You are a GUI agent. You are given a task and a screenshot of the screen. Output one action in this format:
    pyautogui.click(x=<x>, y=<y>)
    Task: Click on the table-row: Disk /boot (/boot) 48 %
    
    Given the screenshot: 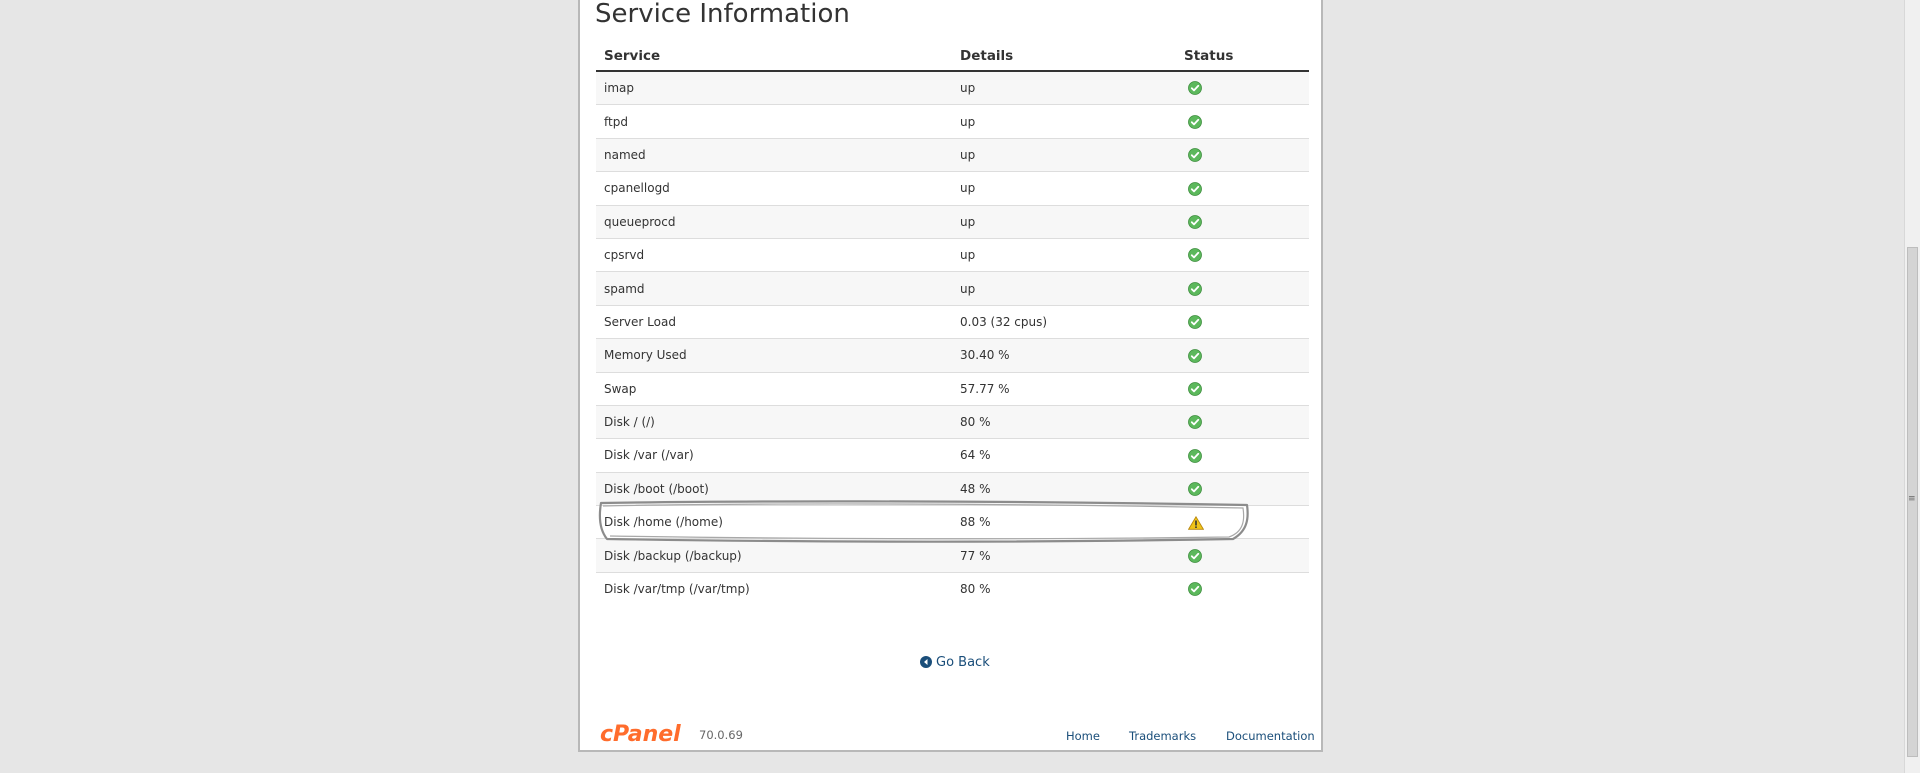 What is the action you would take?
    pyautogui.click(x=952, y=488)
    